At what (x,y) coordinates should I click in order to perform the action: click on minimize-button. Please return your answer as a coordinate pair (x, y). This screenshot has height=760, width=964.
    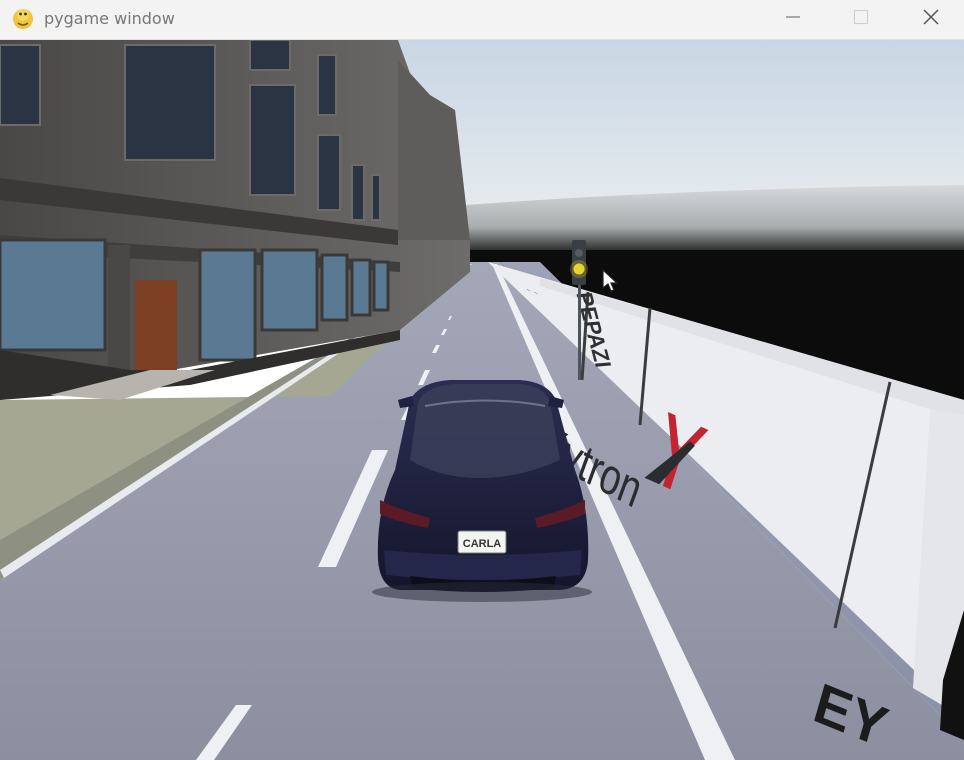
    Looking at the image, I should click on (793, 17).